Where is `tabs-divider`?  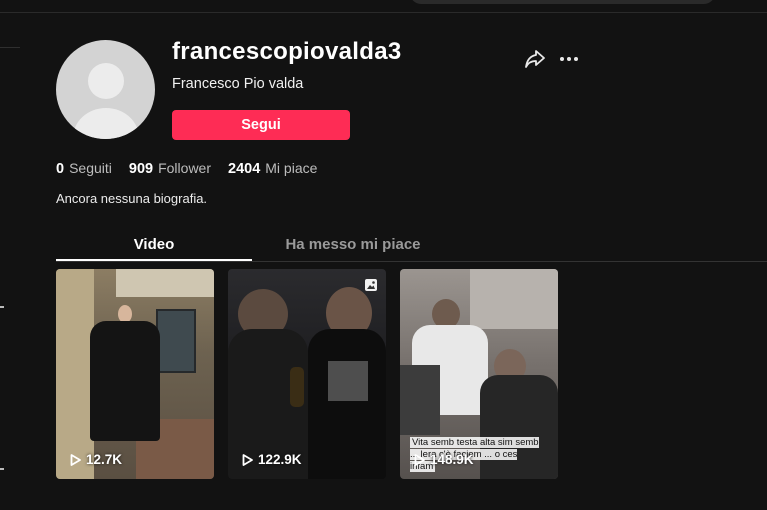 tabs-divider is located at coordinates (411, 261).